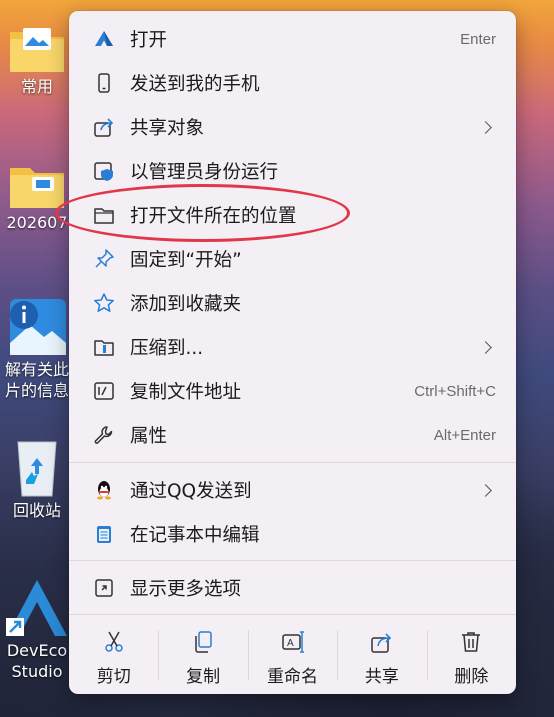 Image resolution: width=554 pixels, height=717 pixels. I want to click on svg-text: A, so click(290, 643).